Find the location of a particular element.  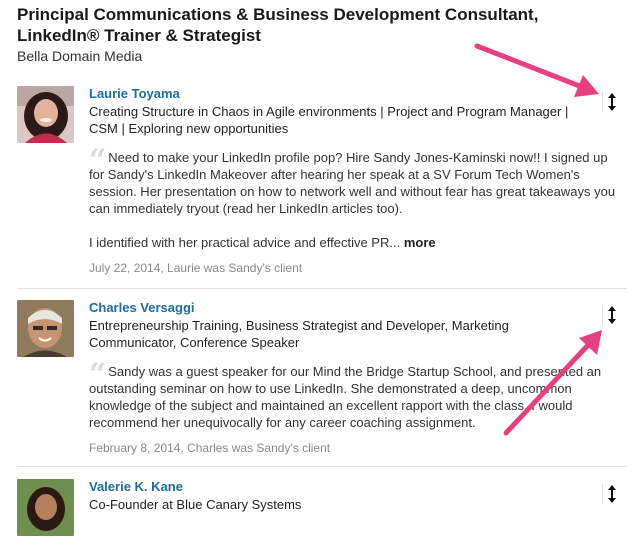

position-title-line2: LinkedIn® Trainer & Strategist is located at coordinates (139, 35).